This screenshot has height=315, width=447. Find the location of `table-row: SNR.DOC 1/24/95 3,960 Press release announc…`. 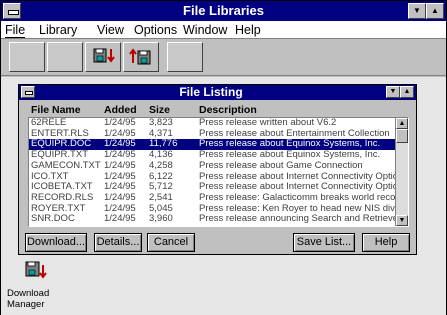

table-row: SNR.DOC 1/24/95 3,960 Press release announc… is located at coordinates (214, 219).